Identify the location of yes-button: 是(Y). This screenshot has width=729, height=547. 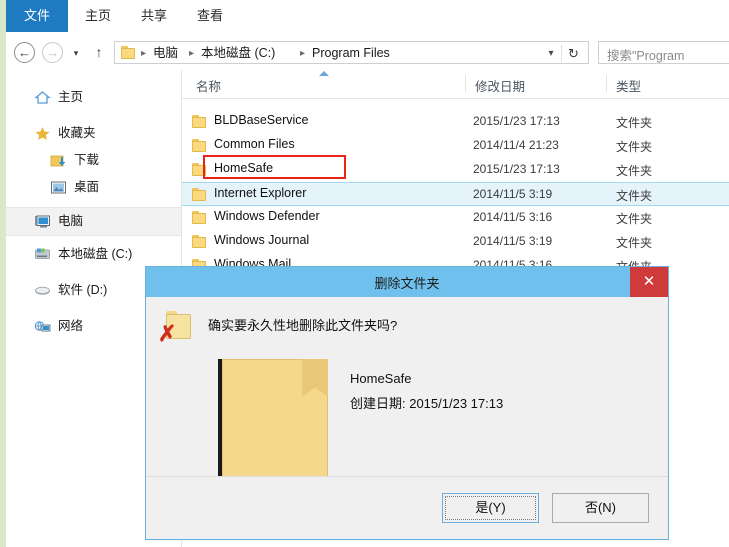
(490, 508).